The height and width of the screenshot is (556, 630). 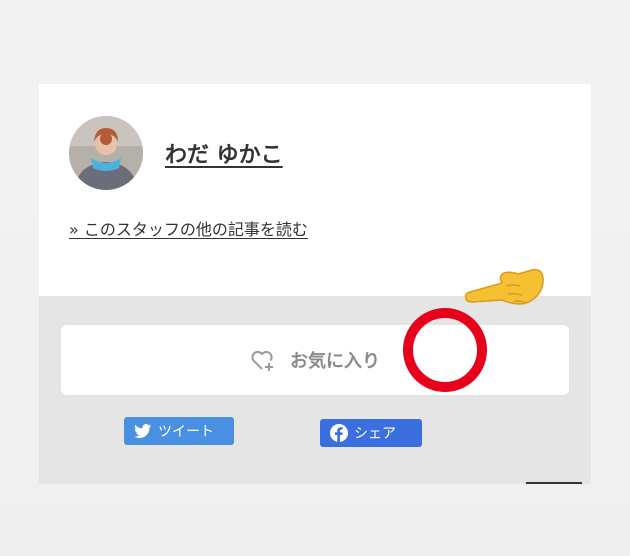 What do you see at coordinates (143, 431) in the screenshot?
I see `twitter-icon` at bounding box center [143, 431].